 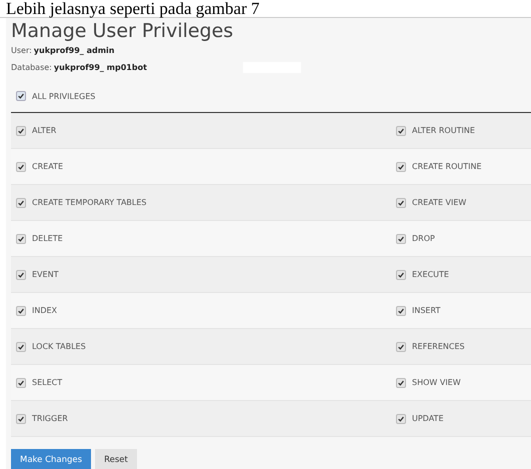 What do you see at coordinates (64, 96) in the screenshot?
I see `checkbox-label: ALL PRIVILEGES` at bounding box center [64, 96].